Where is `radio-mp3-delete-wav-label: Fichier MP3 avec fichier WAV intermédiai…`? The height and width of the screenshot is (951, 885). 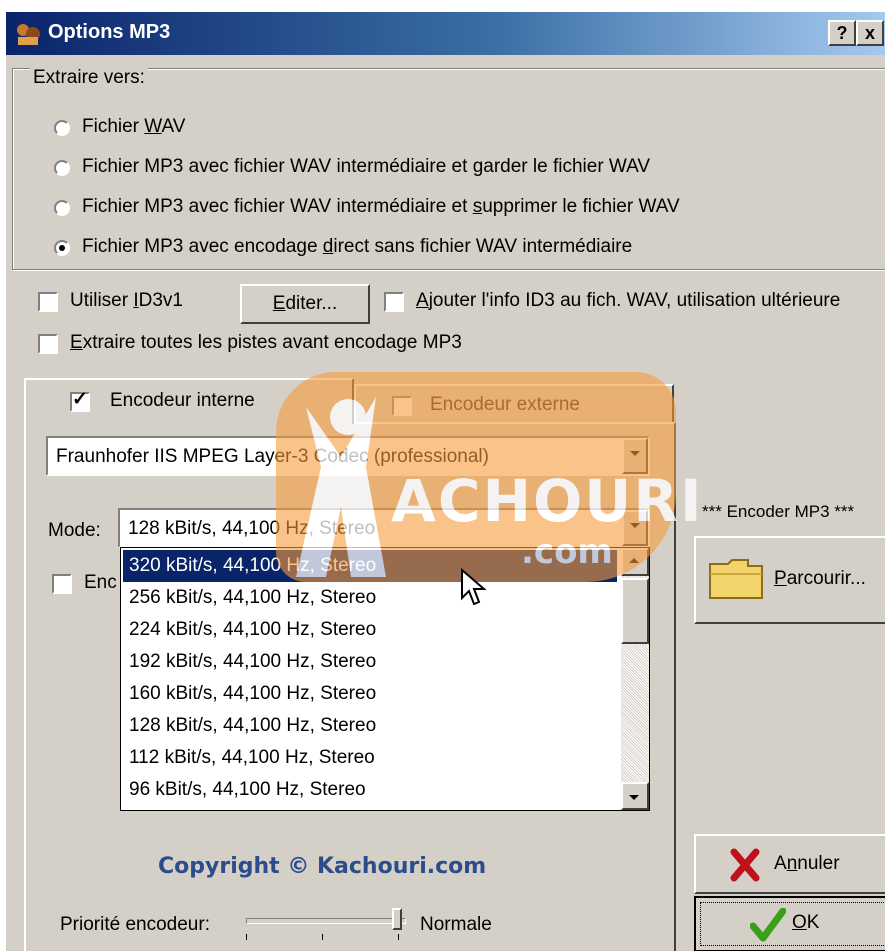 radio-mp3-delete-wav-label: Fichier MP3 avec fichier WAV intermédiai… is located at coordinates (381, 207).